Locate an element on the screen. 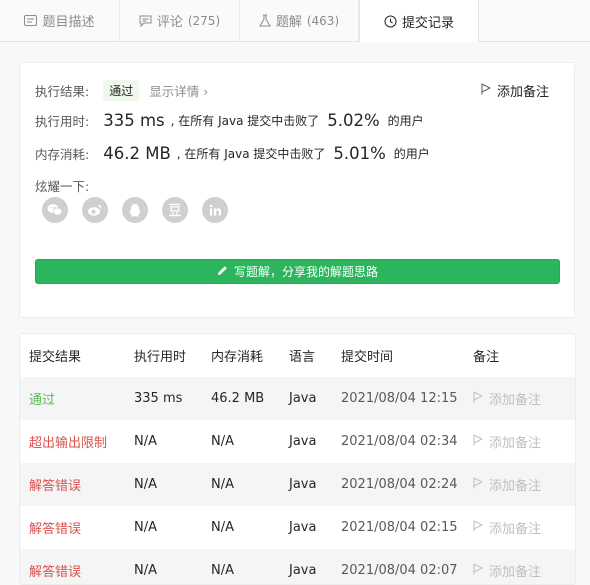  show-details-label: 显示详情 is located at coordinates (174, 91).